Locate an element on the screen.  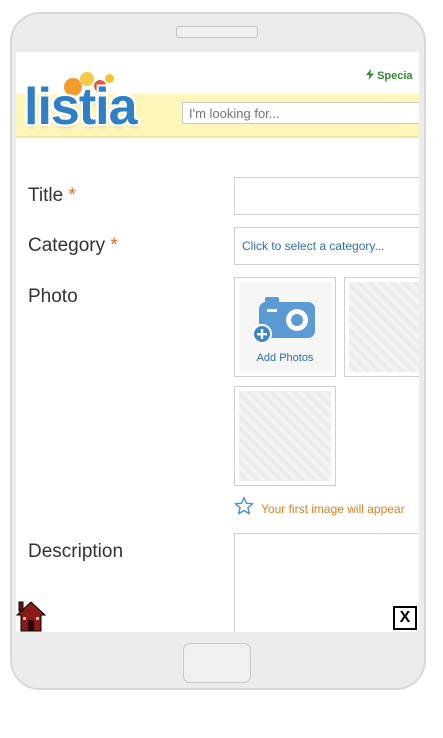
title-input is located at coordinates (326, 196).